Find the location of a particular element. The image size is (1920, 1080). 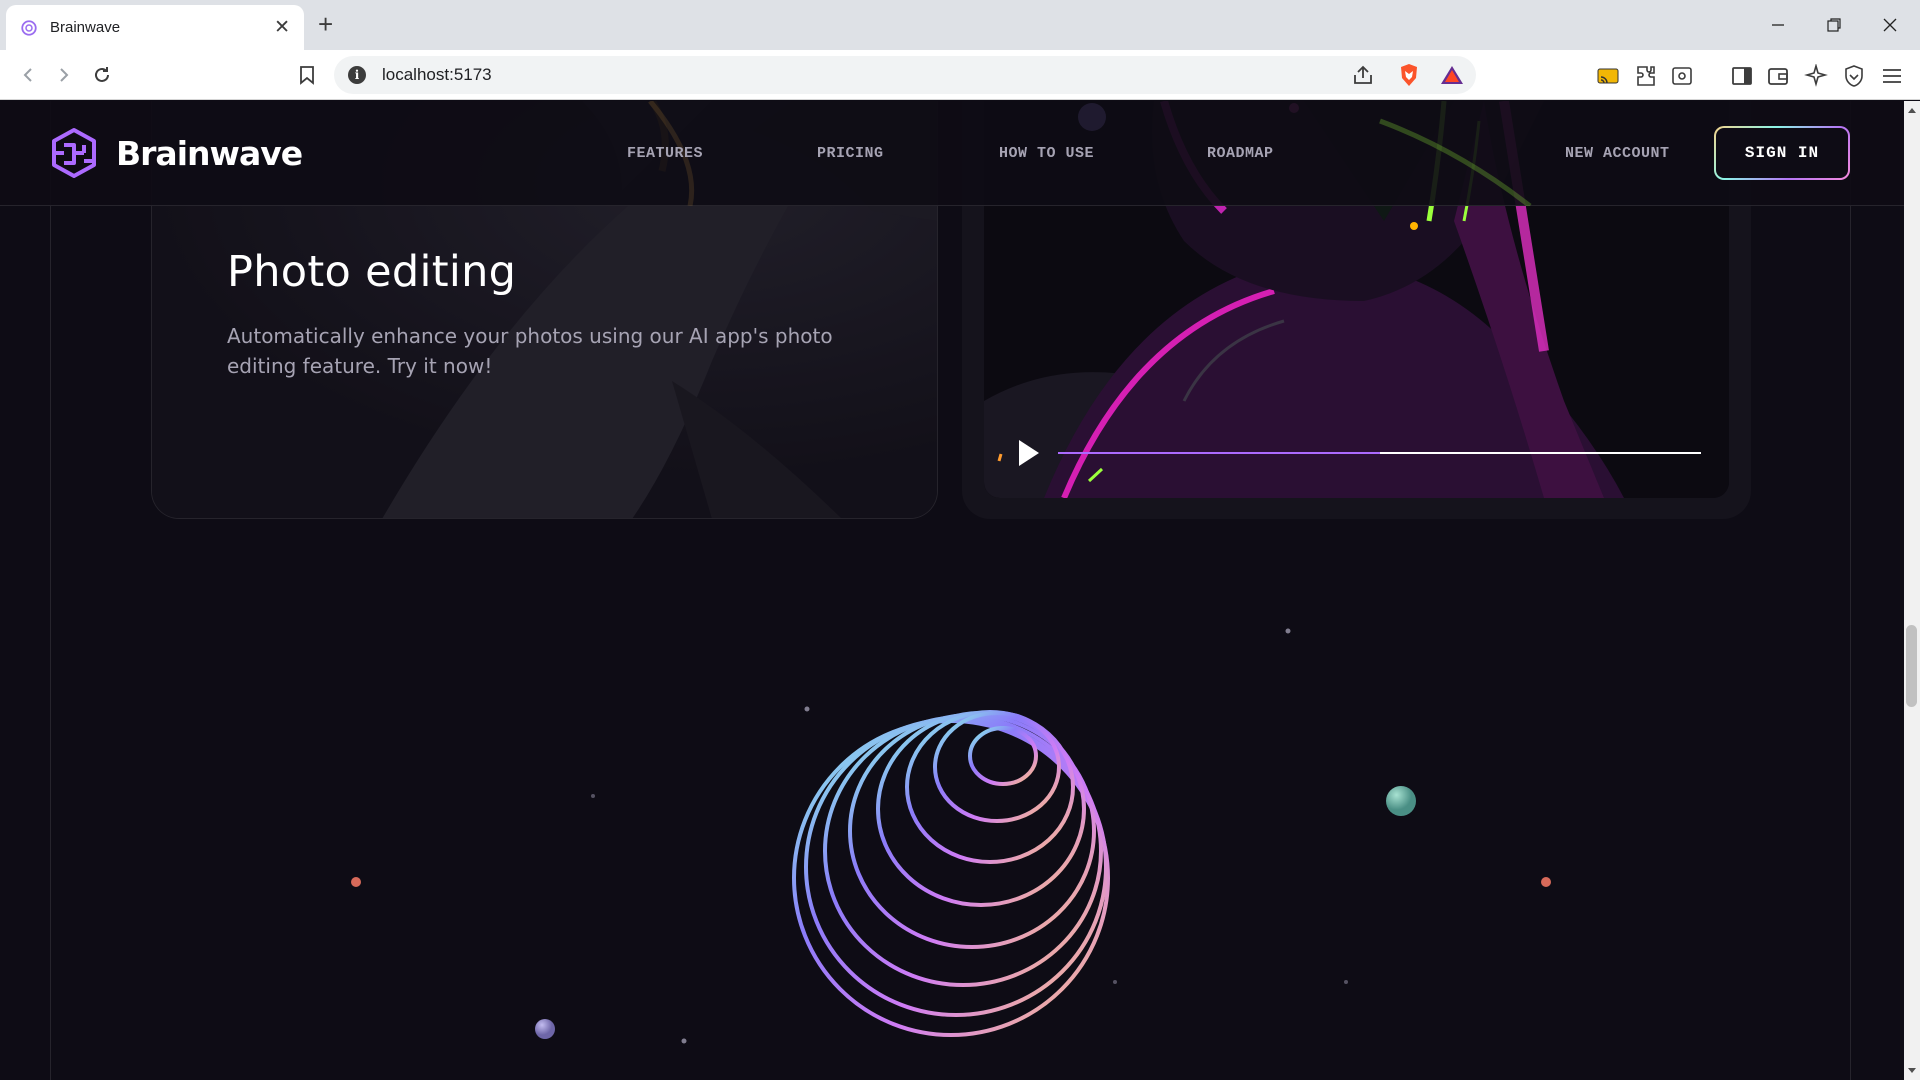

share-icon is located at coordinates (1363, 75).